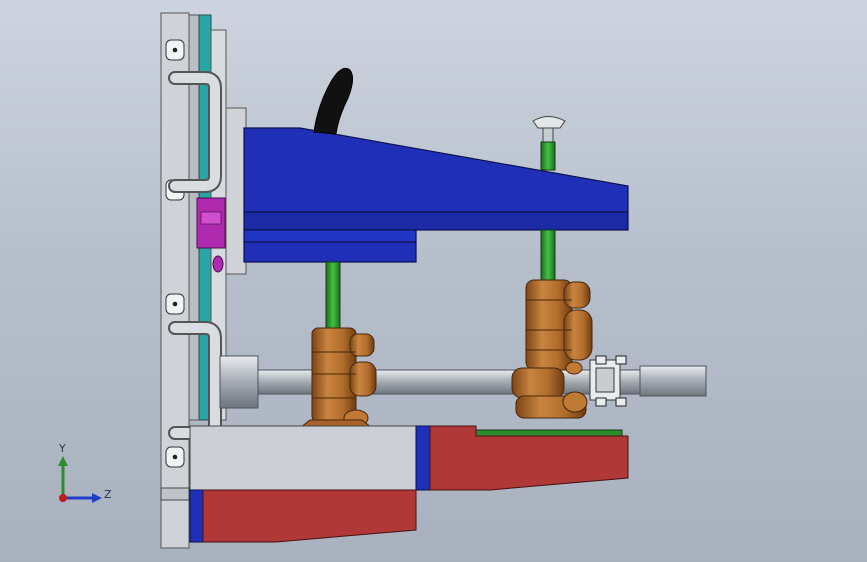 The height and width of the screenshot is (562, 867). I want to click on green-base-plate, so click(549, 433).